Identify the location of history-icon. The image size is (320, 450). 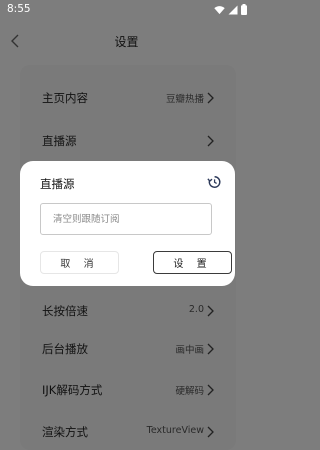
(214, 182).